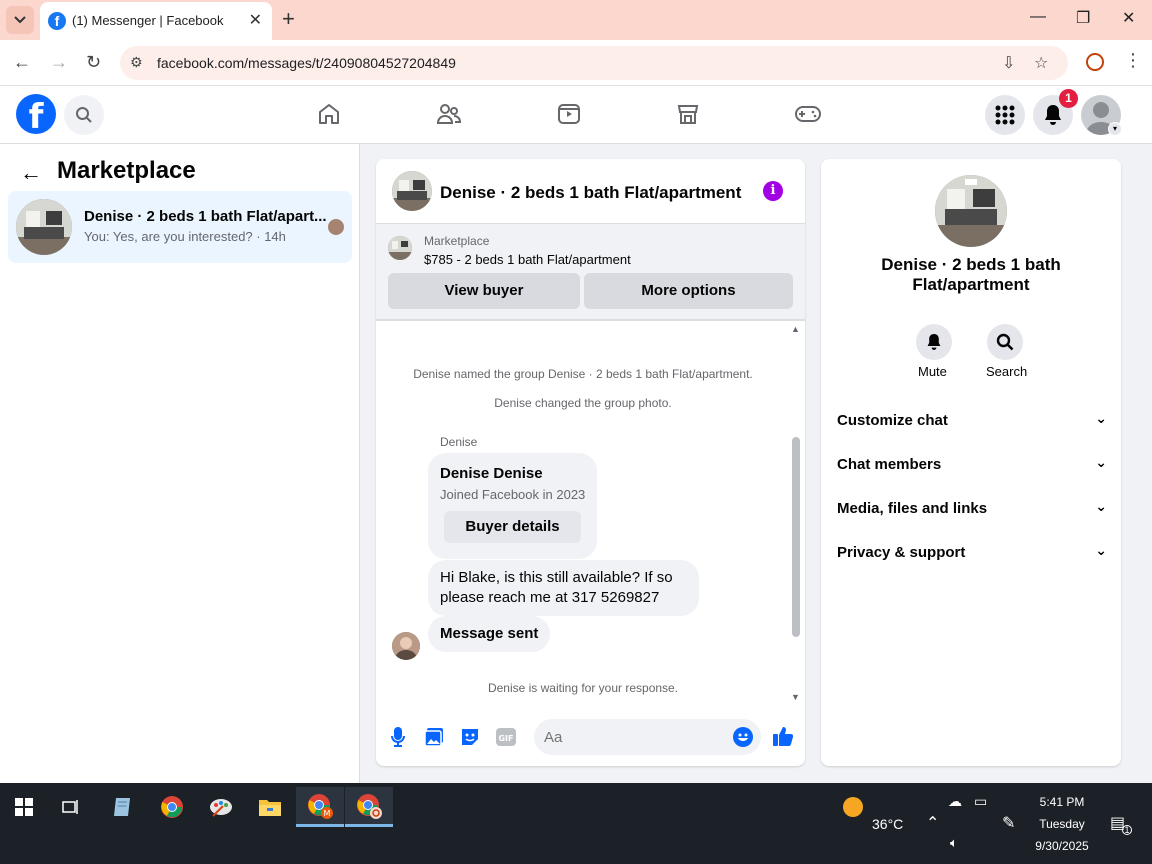  I want to click on message-bubble: Message sent, so click(489, 634).